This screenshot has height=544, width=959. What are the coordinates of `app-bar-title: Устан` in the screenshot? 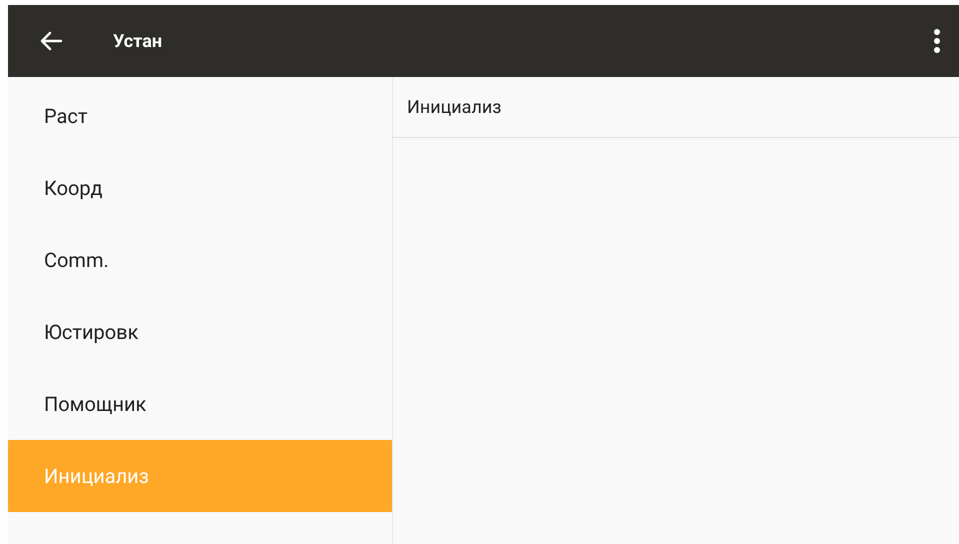 It's located at (137, 42).